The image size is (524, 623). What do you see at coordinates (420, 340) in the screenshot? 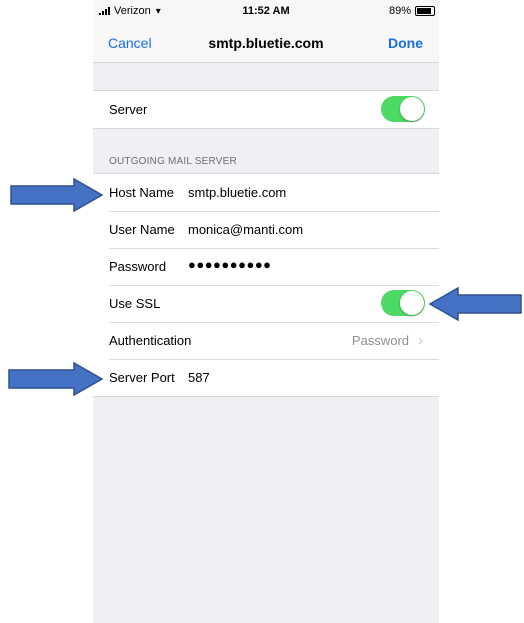
I see `chevron-right-icon: ›` at bounding box center [420, 340].